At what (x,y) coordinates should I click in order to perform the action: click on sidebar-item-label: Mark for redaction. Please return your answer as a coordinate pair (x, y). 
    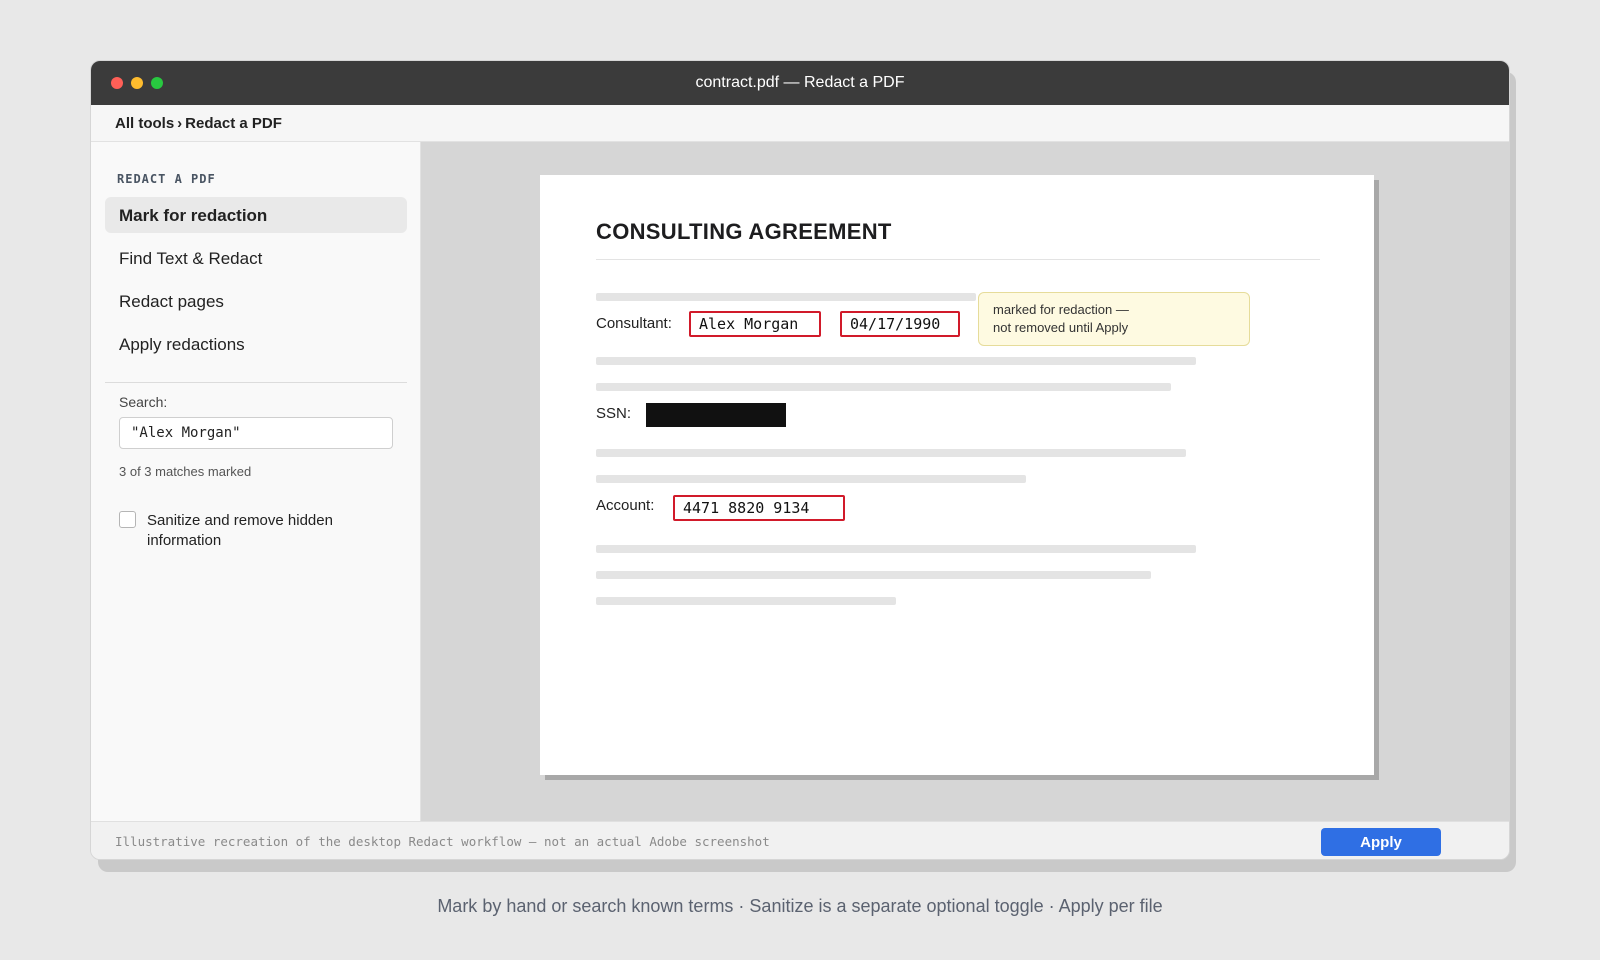
    Looking at the image, I should click on (193, 215).